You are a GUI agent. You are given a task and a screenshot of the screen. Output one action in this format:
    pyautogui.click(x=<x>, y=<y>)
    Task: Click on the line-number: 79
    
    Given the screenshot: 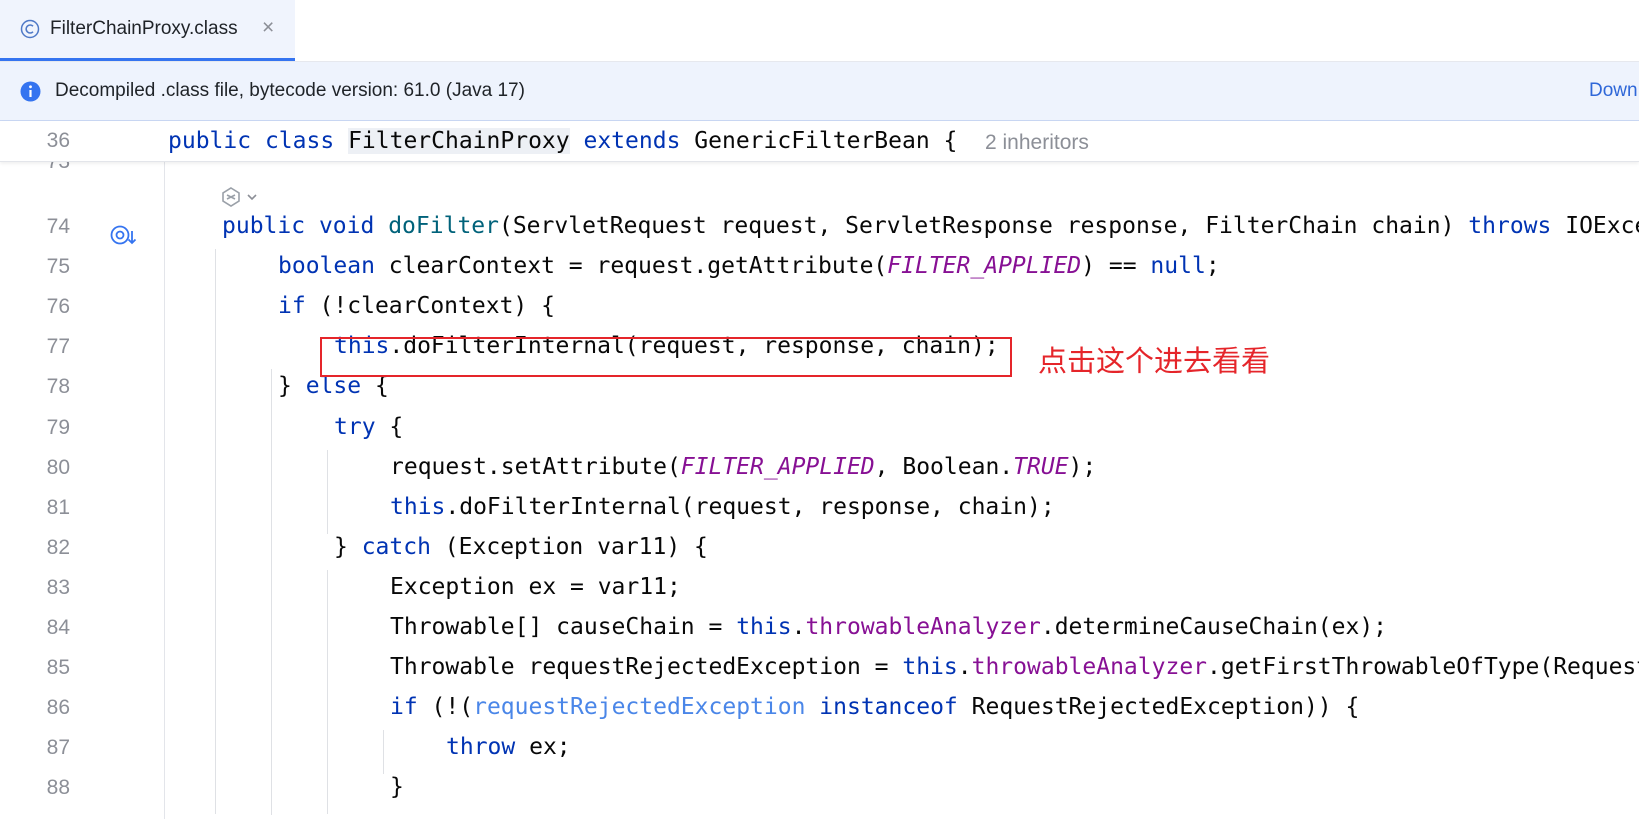 What is the action you would take?
    pyautogui.click(x=58, y=427)
    